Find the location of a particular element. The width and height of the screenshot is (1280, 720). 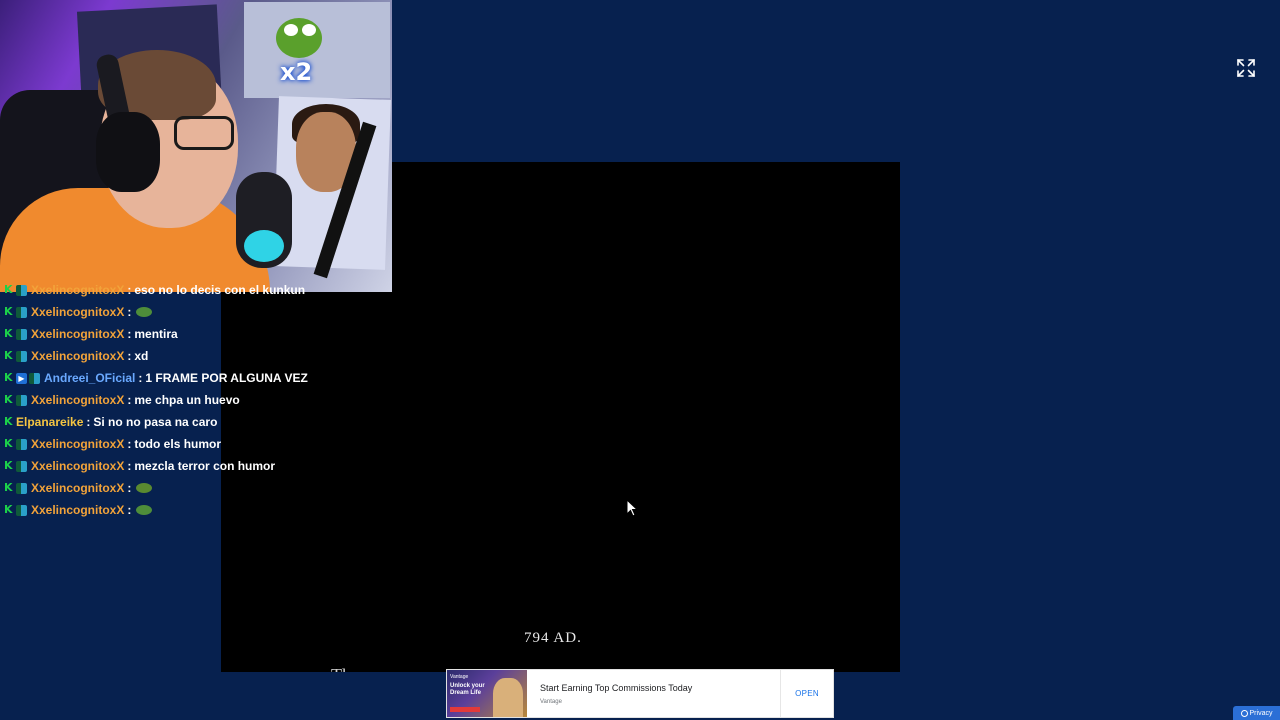

chat-message: K Elpanareike: Si no no pasa na caro is located at coordinates (110, 422).